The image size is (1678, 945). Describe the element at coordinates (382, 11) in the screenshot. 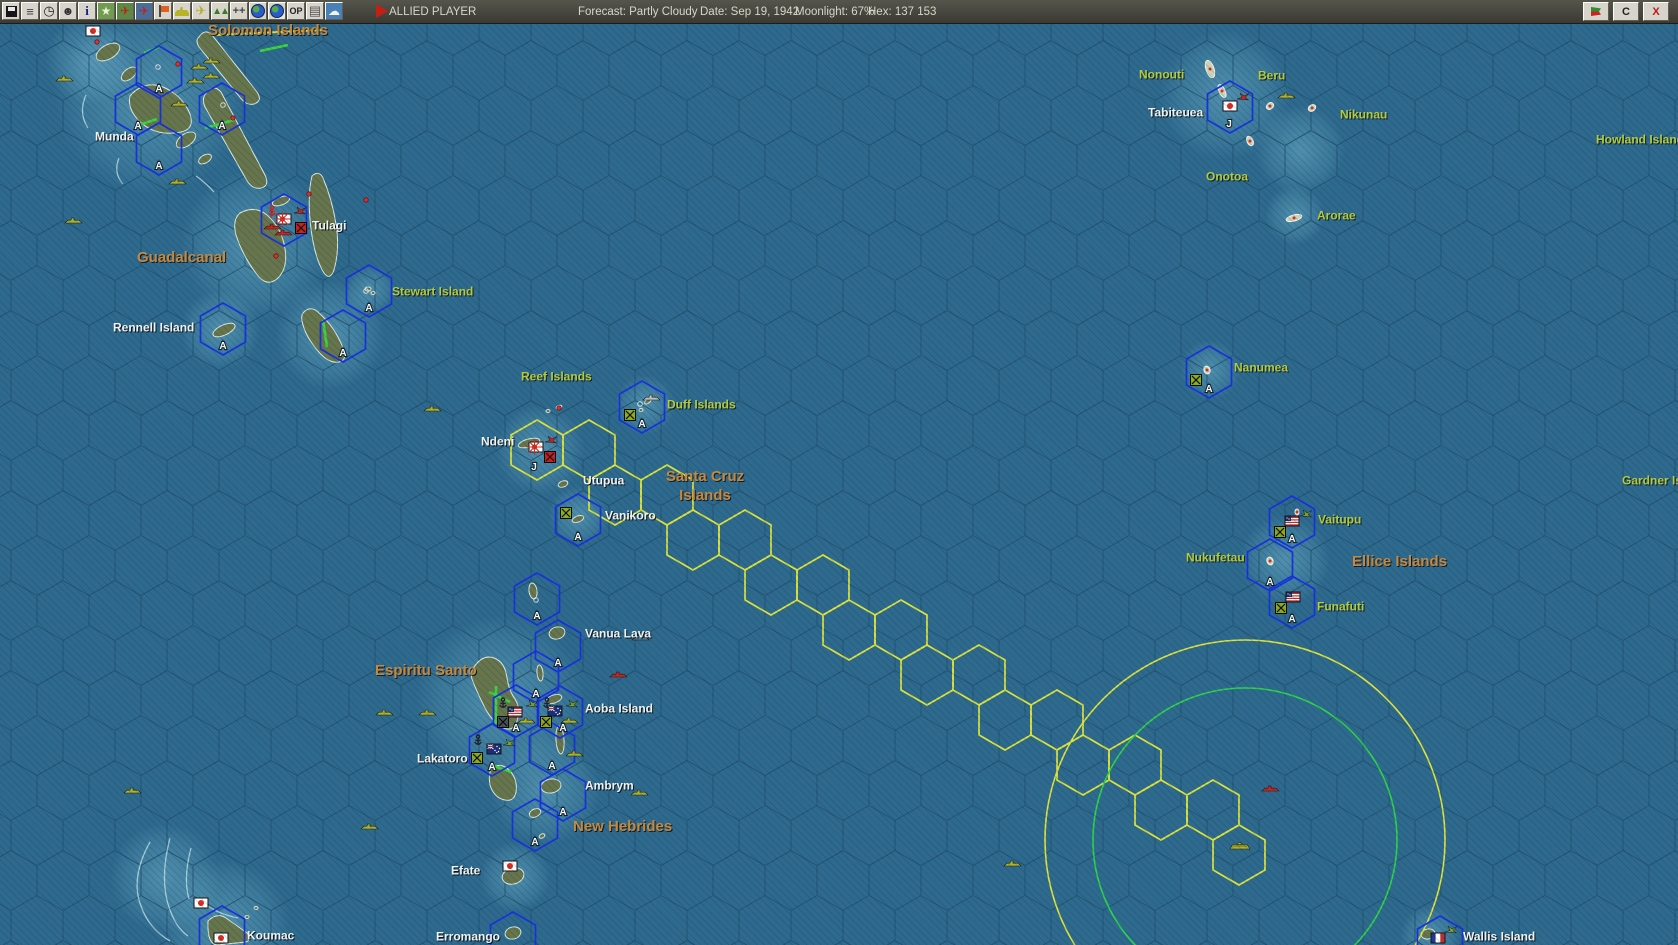

I see `run-turn-button` at that location.